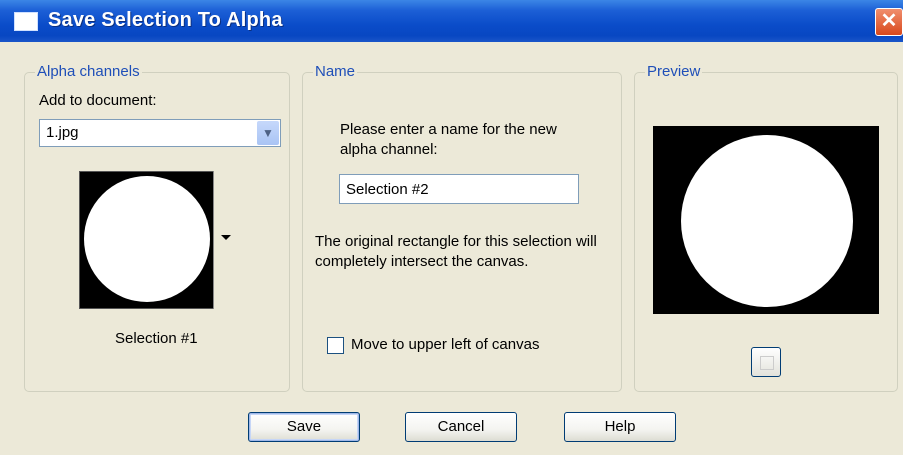 The height and width of the screenshot is (455, 903). Describe the element at coordinates (165, 20) in the screenshot. I see `window-title: Save Selection To Alpha` at that location.